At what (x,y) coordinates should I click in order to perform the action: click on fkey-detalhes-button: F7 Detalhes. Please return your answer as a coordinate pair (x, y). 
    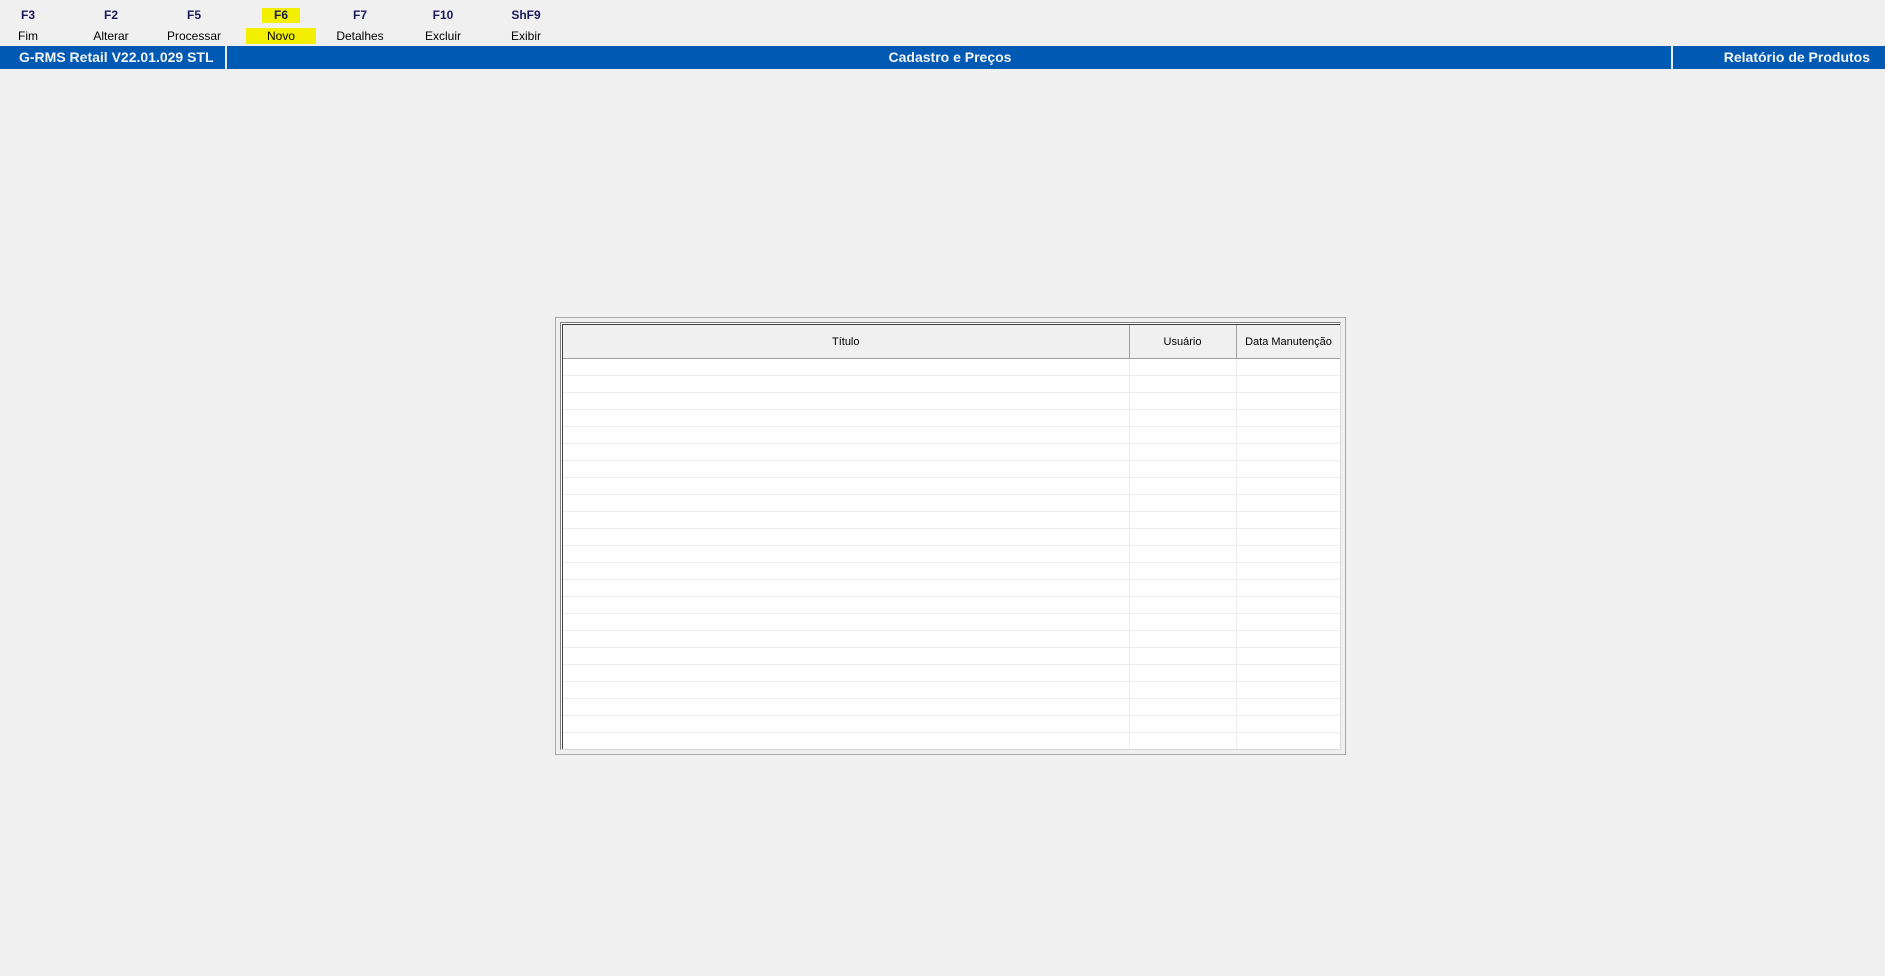
    Looking at the image, I should click on (360, 25).